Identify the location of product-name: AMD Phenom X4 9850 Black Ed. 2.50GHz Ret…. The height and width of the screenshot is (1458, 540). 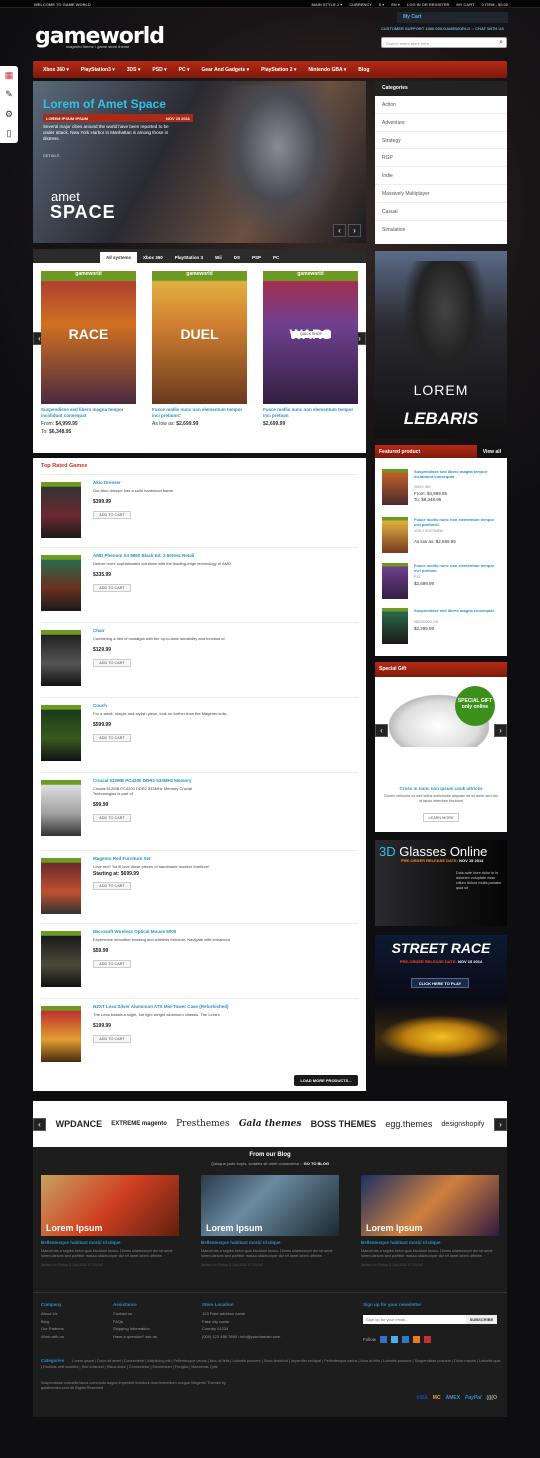
(143, 555).